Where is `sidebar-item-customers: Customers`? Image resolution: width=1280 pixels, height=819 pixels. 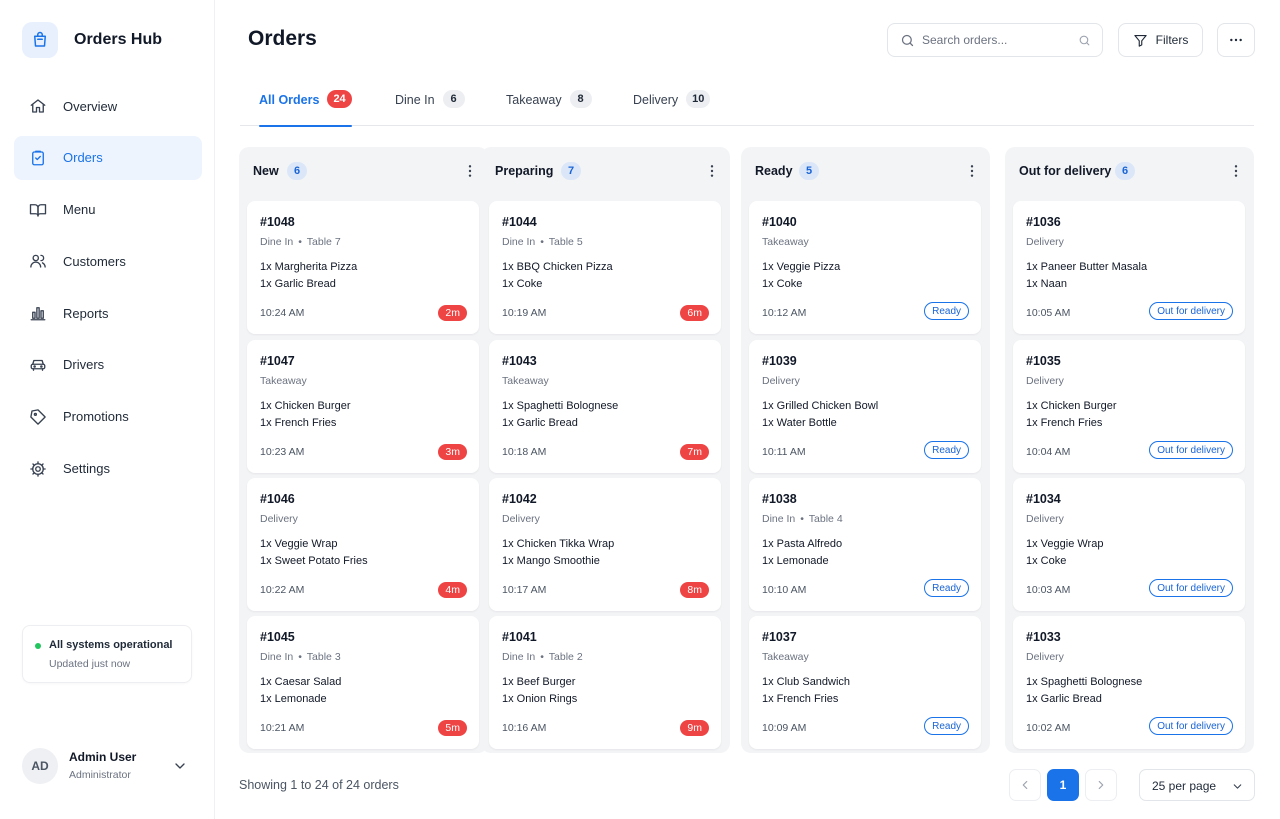 sidebar-item-customers: Customers is located at coordinates (108, 261).